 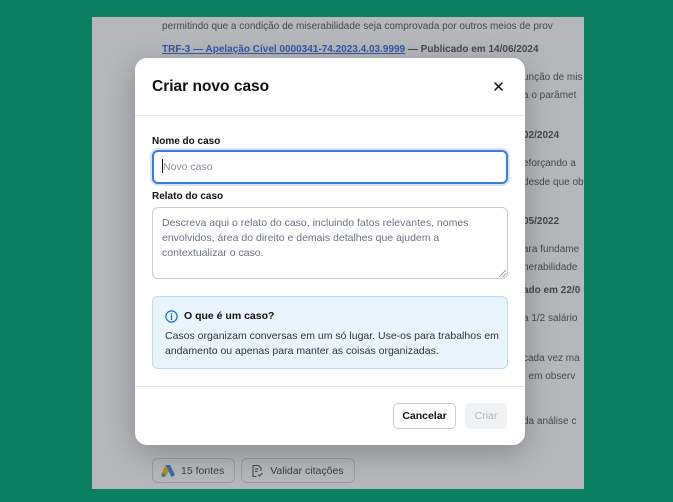 What do you see at coordinates (486, 416) in the screenshot?
I see `create-button: Criar` at bounding box center [486, 416].